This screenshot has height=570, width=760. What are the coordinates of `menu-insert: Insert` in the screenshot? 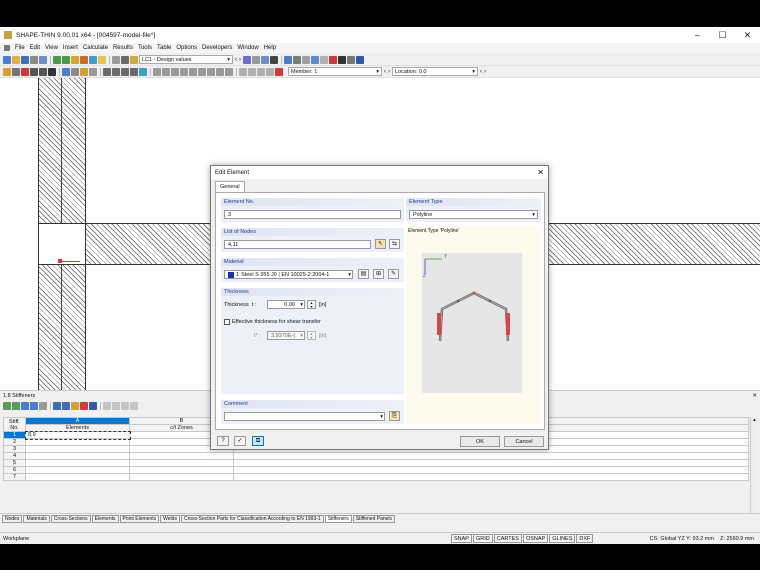 It's located at (70, 48).